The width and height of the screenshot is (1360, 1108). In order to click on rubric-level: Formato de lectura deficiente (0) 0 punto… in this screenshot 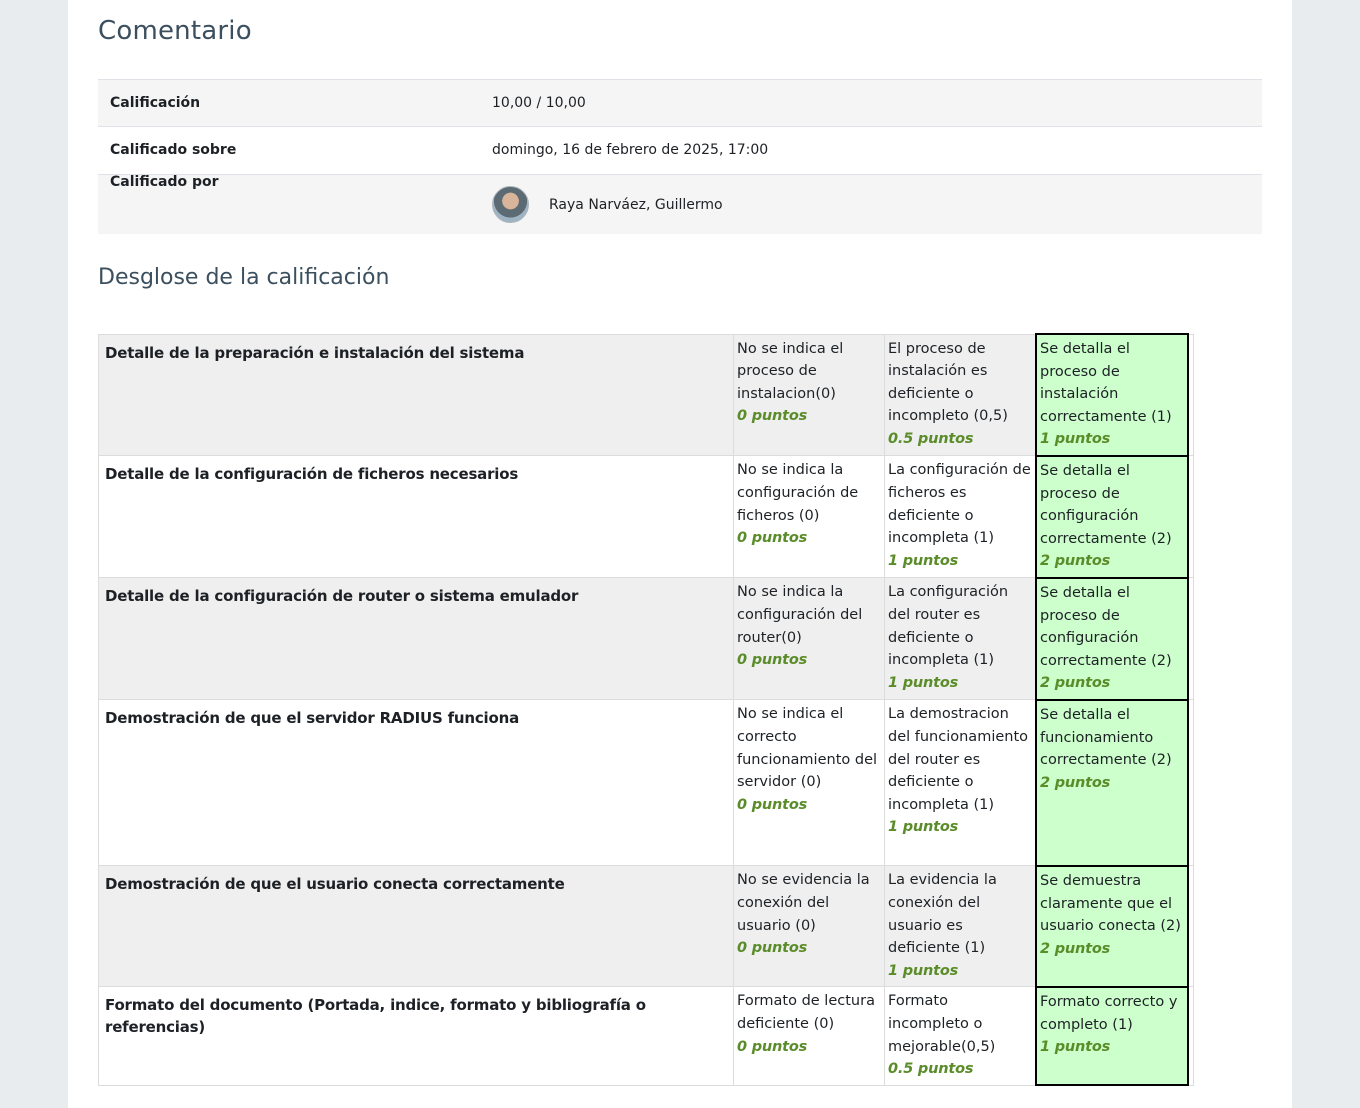, I will do `click(809, 1036)`.